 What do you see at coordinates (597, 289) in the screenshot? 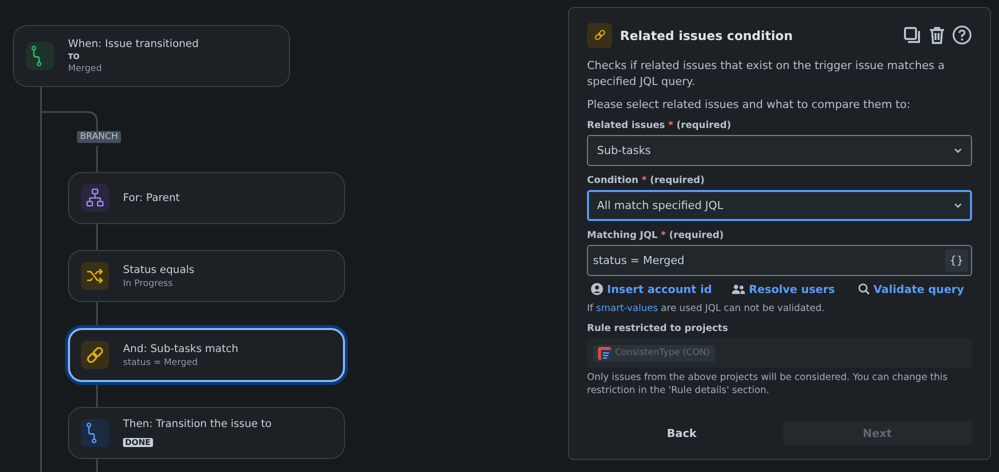
I see `user-icon` at bounding box center [597, 289].